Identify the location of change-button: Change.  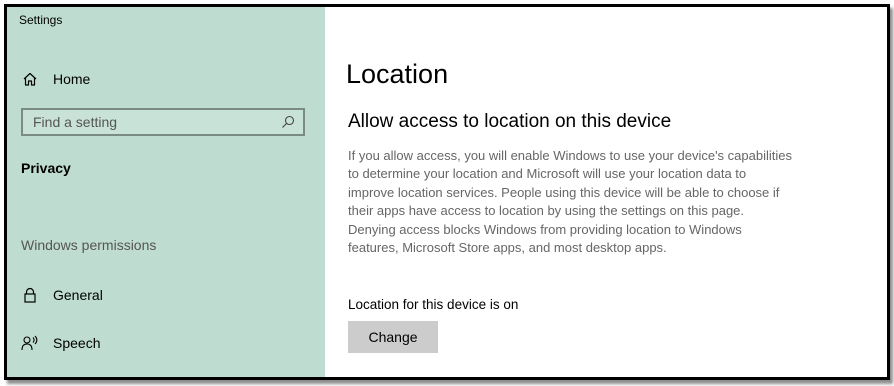
(393, 337).